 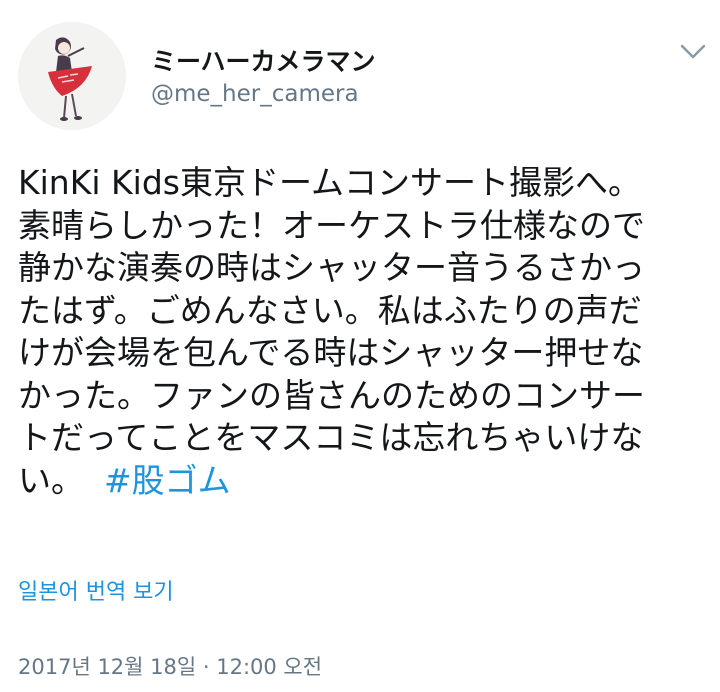 I want to click on tweet-timestamp: 2017년 12월 18일 · 12:00 오전, so click(x=170, y=666).